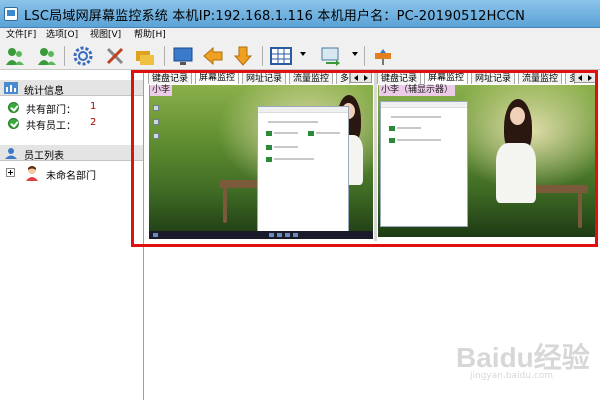 The height and width of the screenshot is (400, 600). What do you see at coordinates (93, 106) in the screenshot?
I see `stat-value: 1` at bounding box center [93, 106].